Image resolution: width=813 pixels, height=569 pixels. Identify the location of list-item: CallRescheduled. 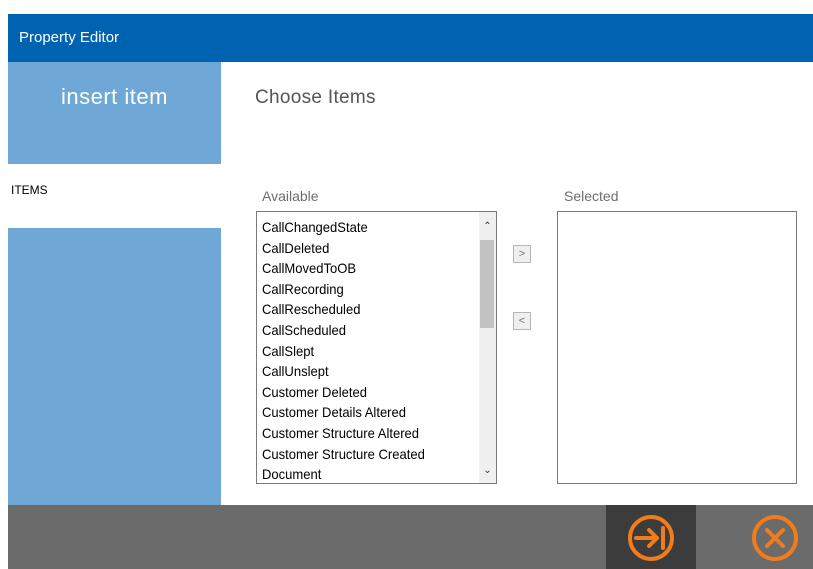
(360, 309).